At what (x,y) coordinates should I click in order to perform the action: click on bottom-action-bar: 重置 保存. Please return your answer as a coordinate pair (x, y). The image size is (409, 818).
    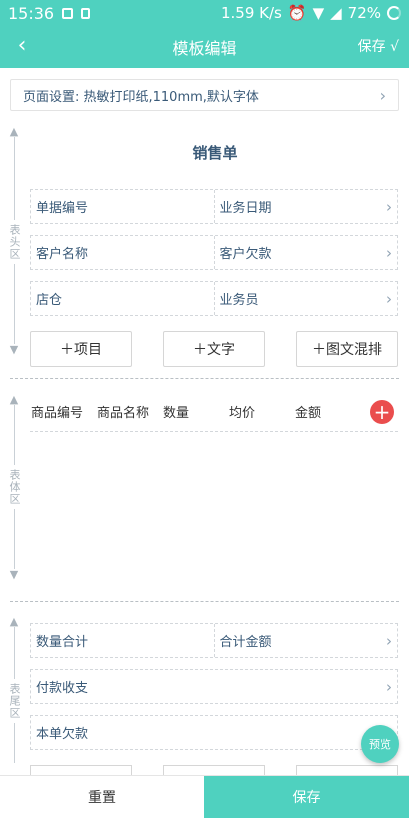
    Looking at the image, I should click on (204, 796).